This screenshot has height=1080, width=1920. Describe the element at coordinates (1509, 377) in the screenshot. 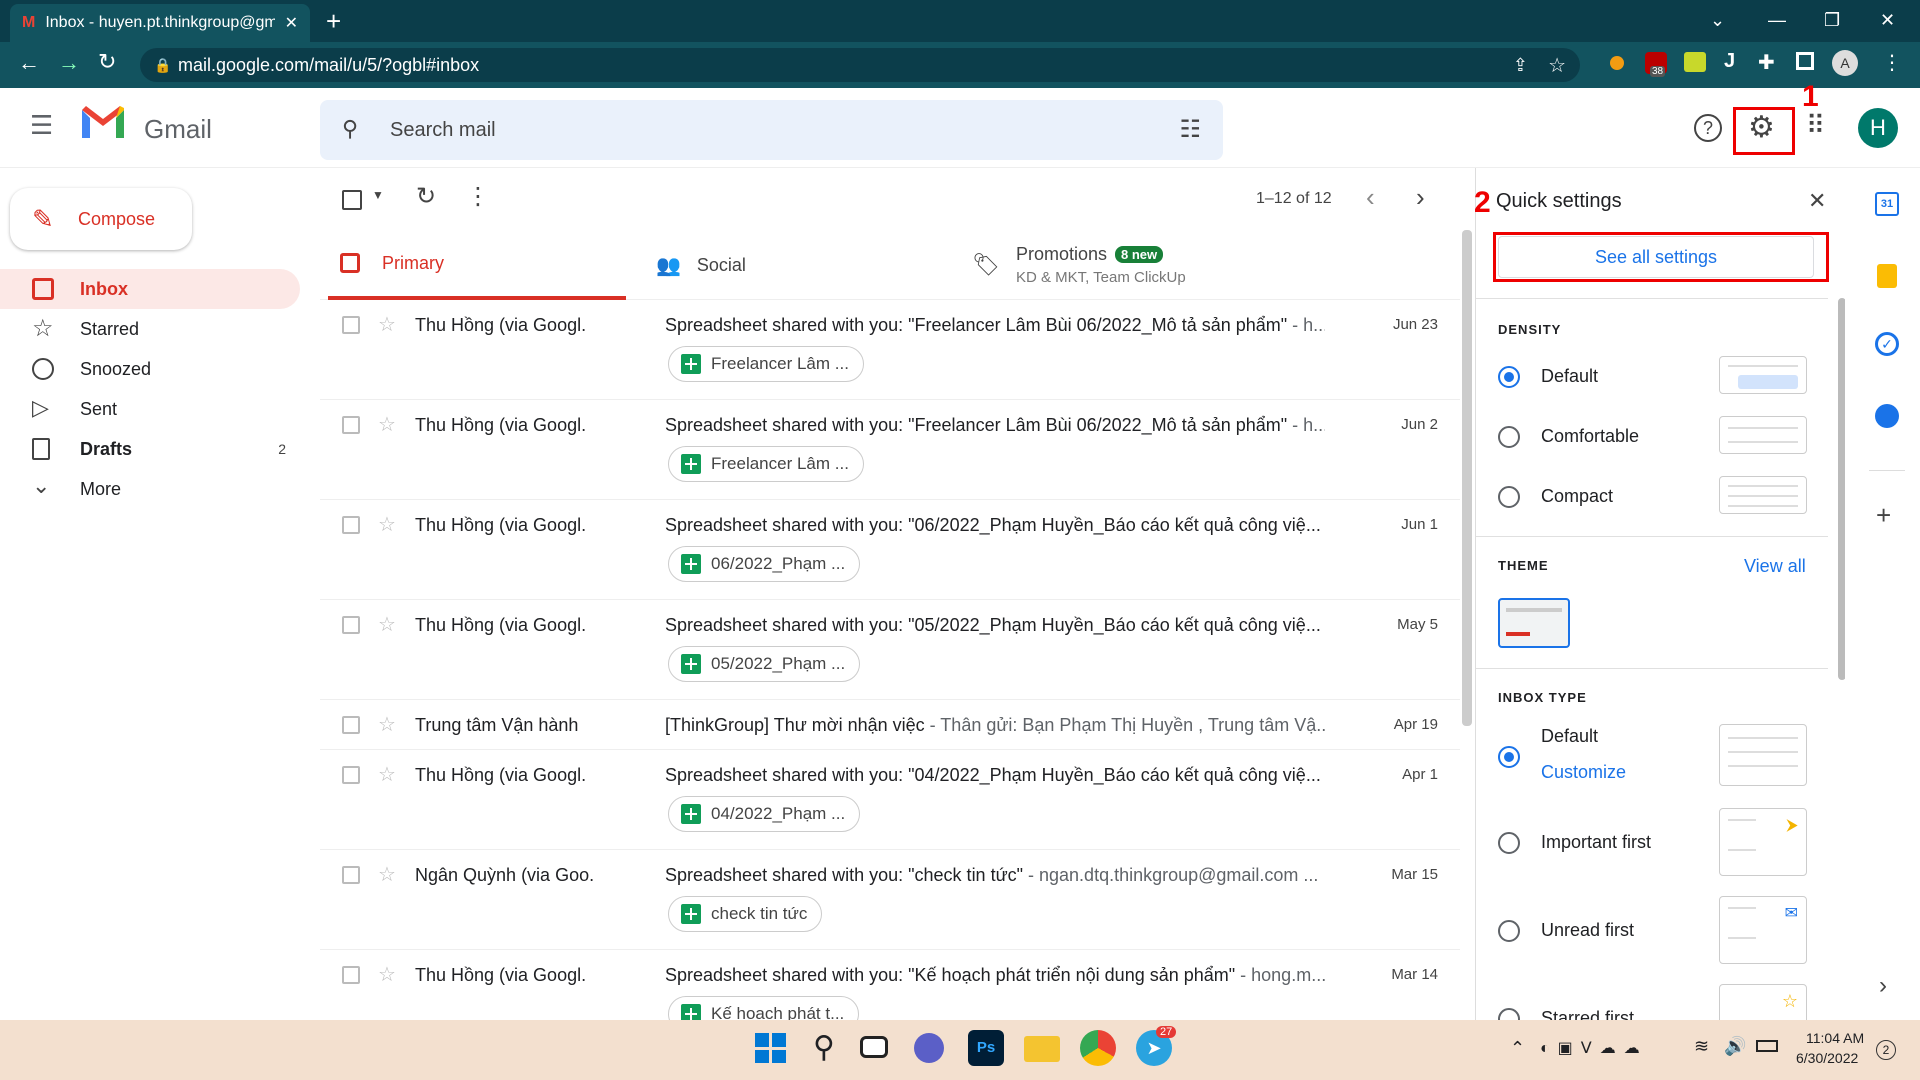

I see `density-default-radio` at that location.